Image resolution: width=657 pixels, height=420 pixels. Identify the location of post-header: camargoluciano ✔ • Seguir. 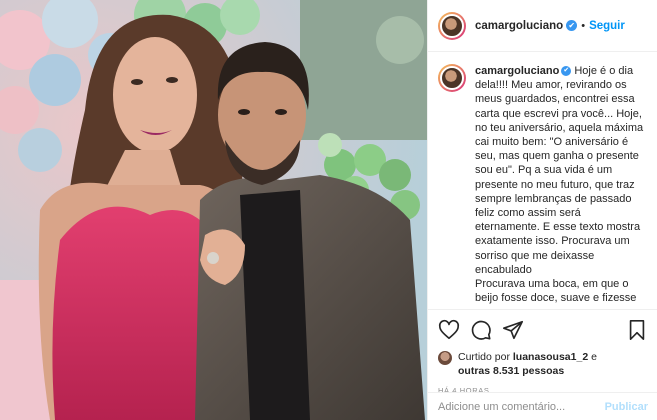
(542, 26).